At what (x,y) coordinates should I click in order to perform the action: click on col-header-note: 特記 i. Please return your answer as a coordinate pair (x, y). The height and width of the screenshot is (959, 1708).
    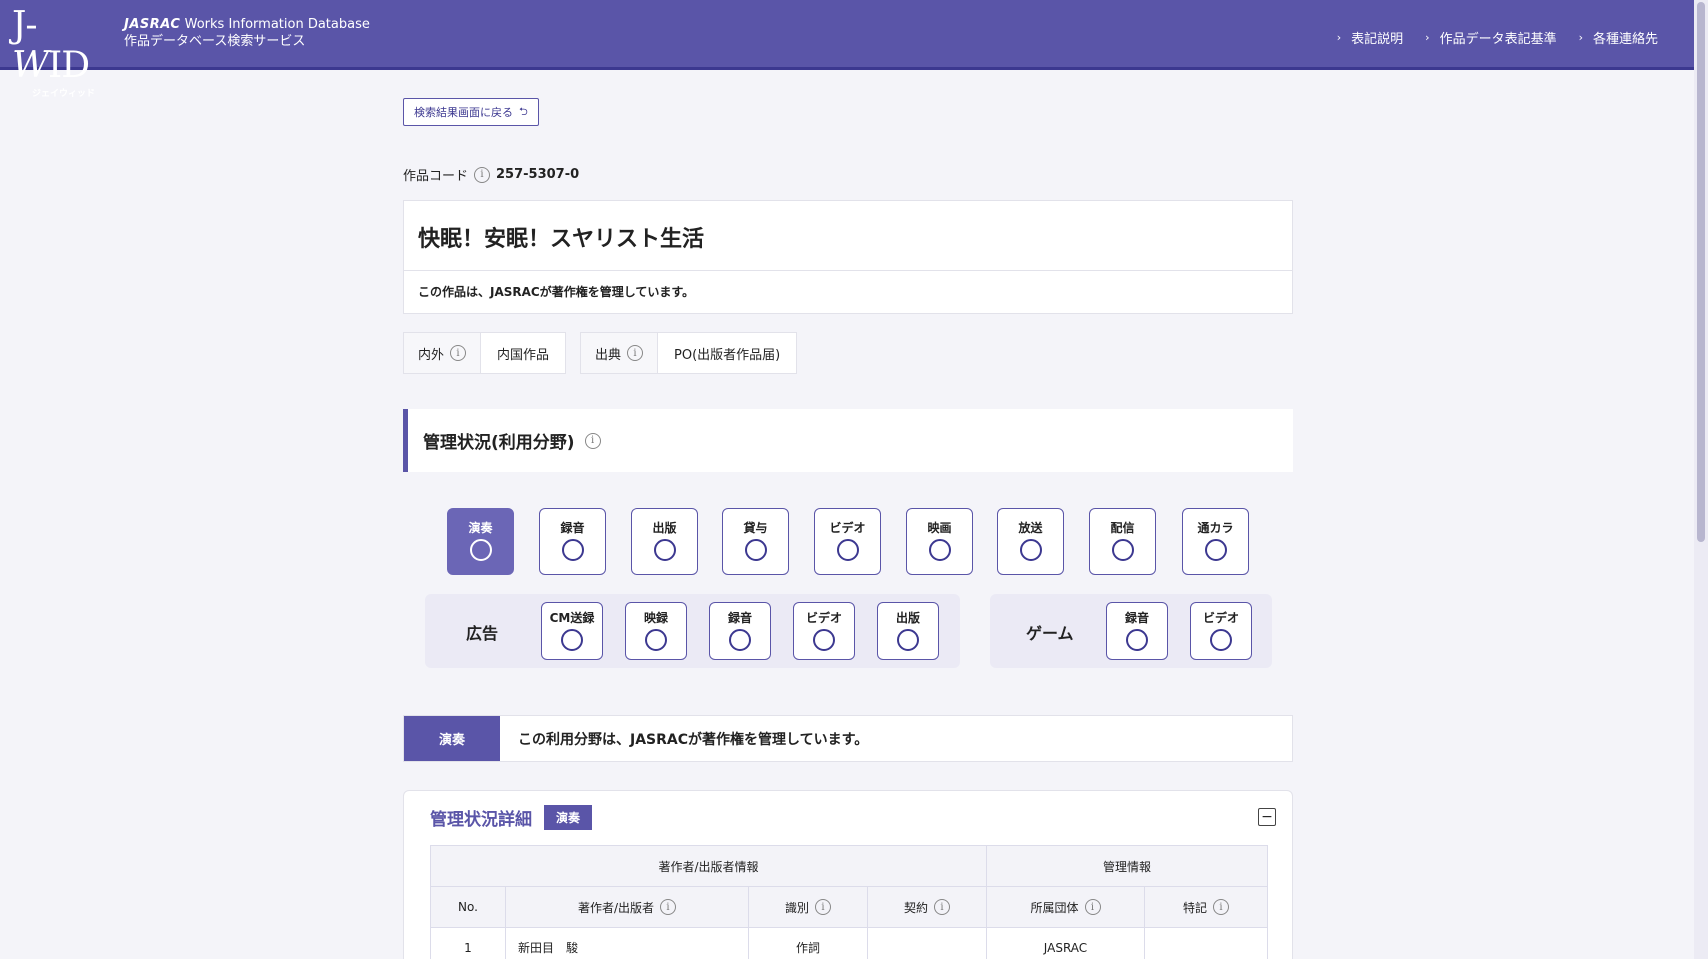
    Looking at the image, I should click on (1206, 907).